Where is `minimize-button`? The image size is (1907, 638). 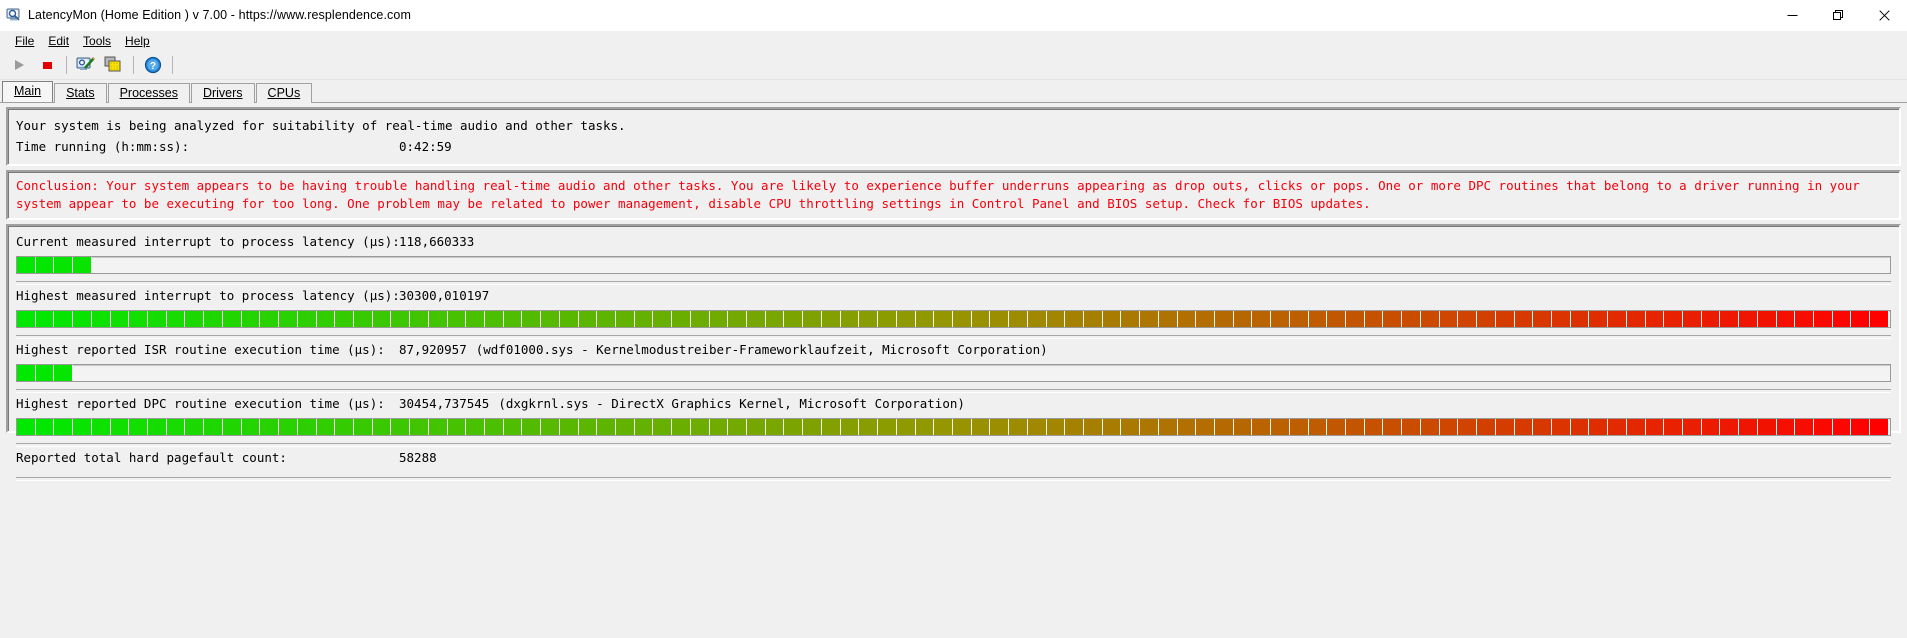 minimize-button is located at coordinates (1792, 15).